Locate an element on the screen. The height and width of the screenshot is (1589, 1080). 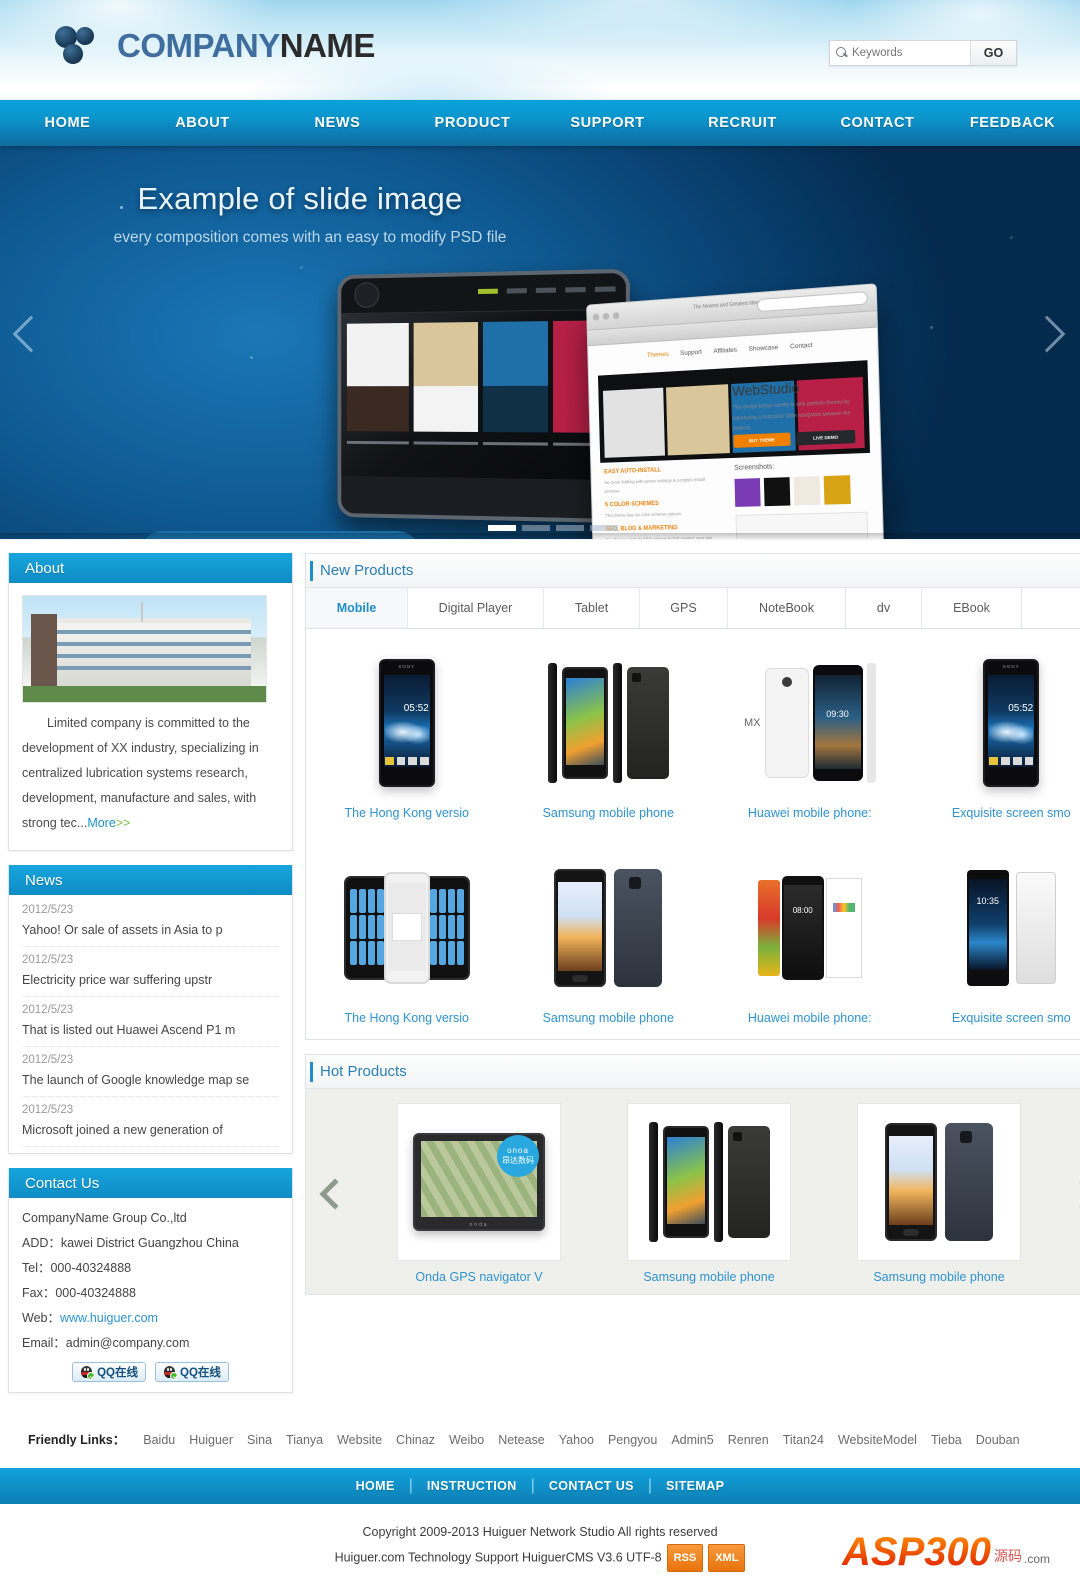
friendly-link: Website is located at coordinates (359, 1440).